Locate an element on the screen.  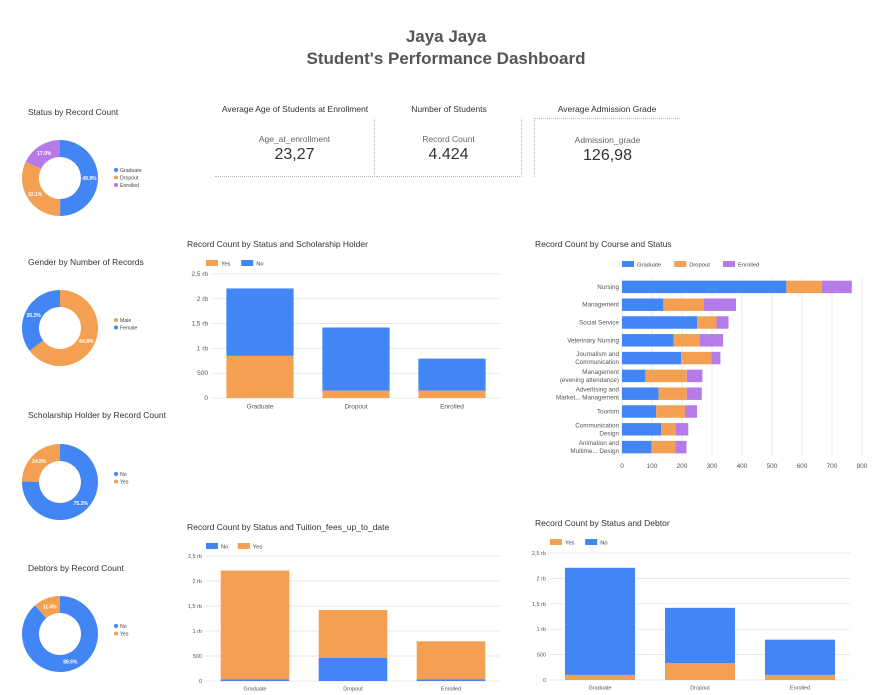
y-category-label: Animation and Multime... Design is located at coordinates (594, 447).